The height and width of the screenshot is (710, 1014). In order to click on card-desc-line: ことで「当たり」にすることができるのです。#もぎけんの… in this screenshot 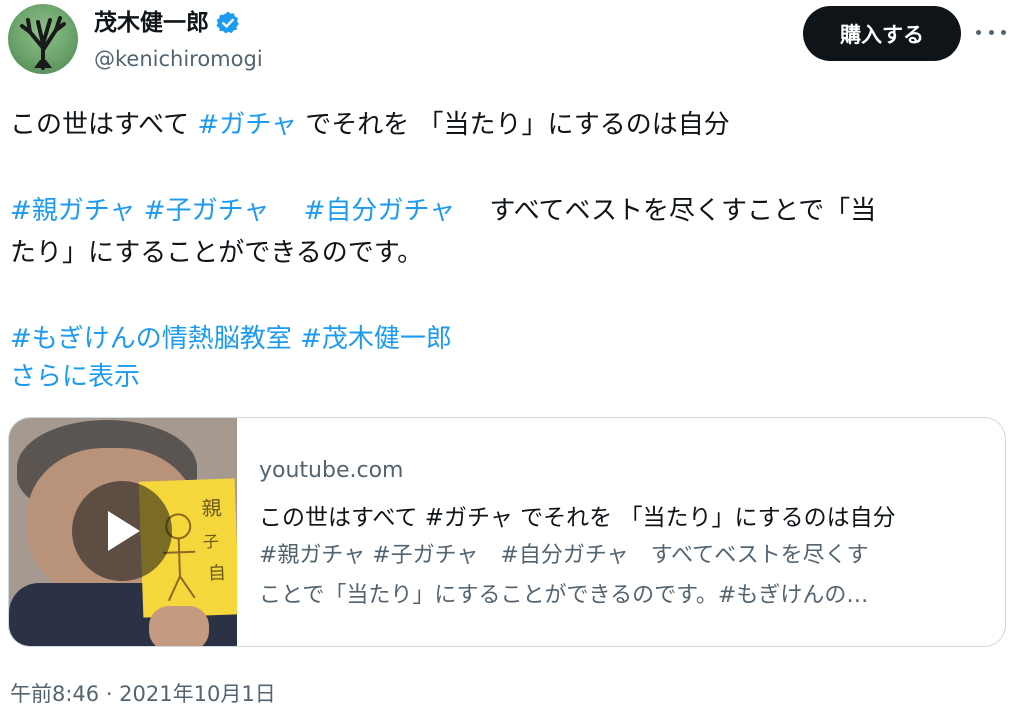, I will do `click(564, 595)`.